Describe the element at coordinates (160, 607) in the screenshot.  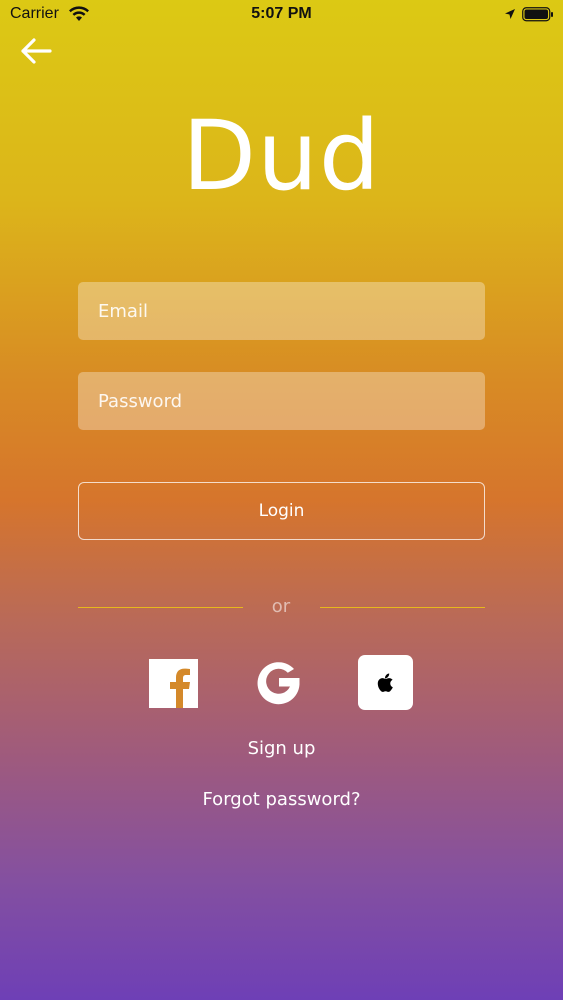
I see `divider-line-left` at that location.